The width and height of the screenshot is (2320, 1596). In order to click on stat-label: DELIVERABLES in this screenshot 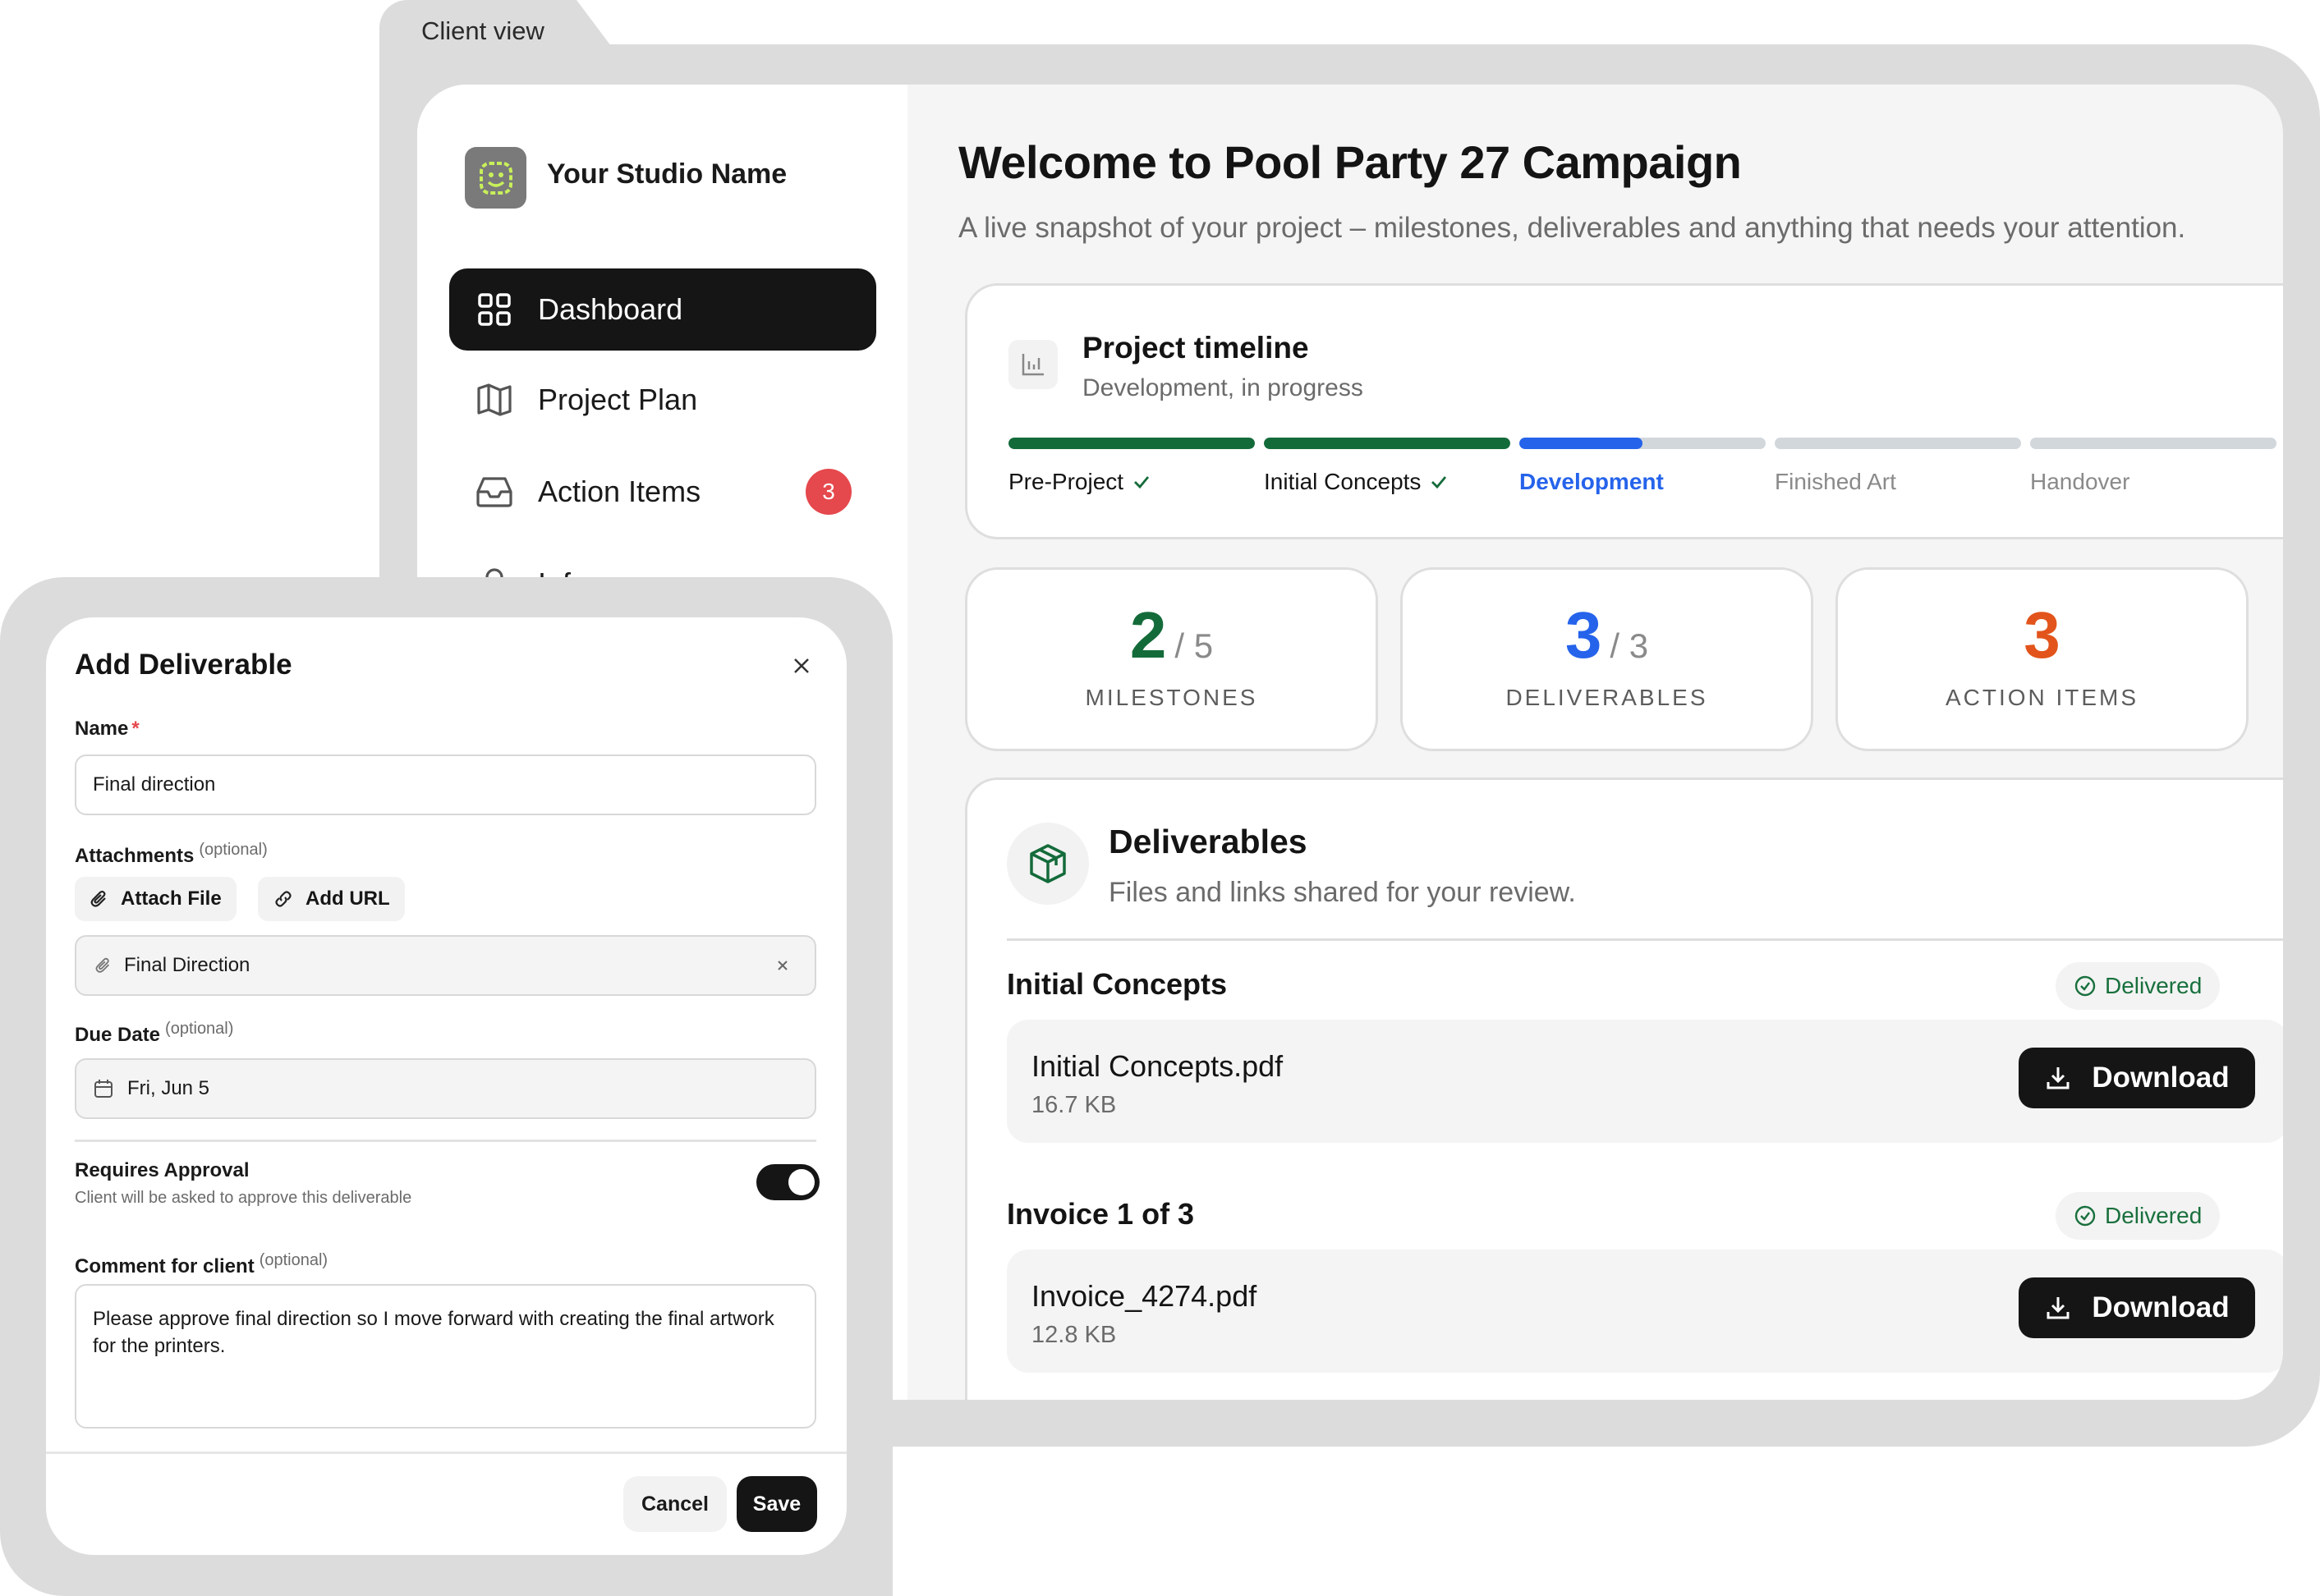, I will do `click(1606, 697)`.